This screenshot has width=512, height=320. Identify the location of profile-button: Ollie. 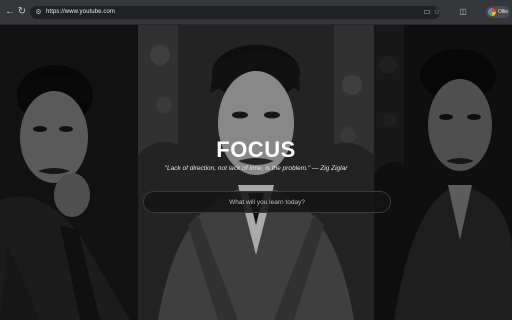
(498, 12).